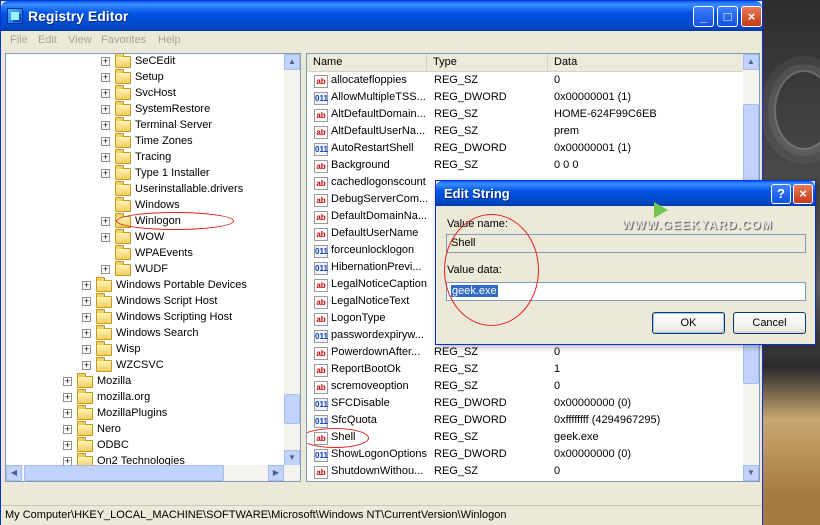 The height and width of the screenshot is (525, 820). Describe the element at coordinates (292, 260) in the screenshot. I see `tree-vertical-scrollbar: ▲ ▼` at that location.